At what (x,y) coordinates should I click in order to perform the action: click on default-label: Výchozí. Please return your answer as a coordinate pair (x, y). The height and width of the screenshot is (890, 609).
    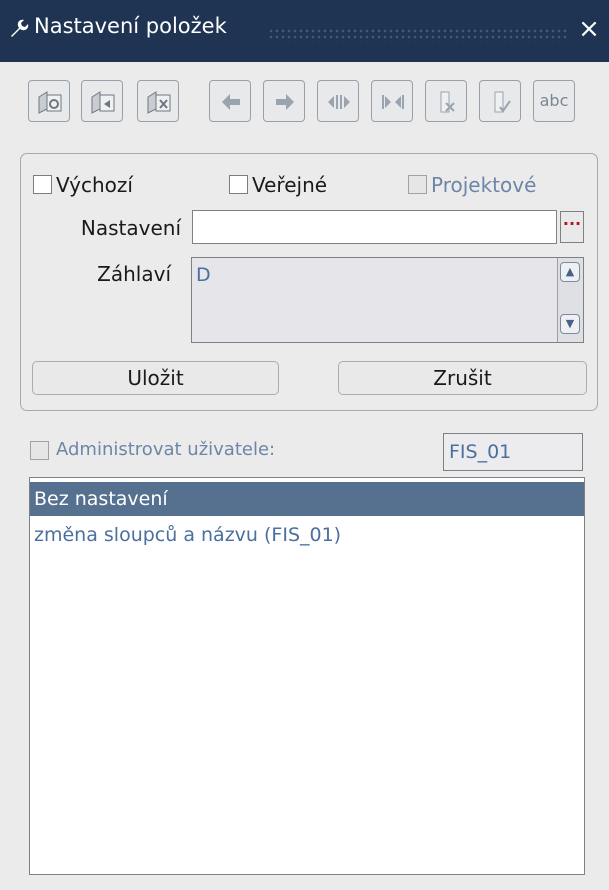
    Looking at the image, I should click on (94, 185).